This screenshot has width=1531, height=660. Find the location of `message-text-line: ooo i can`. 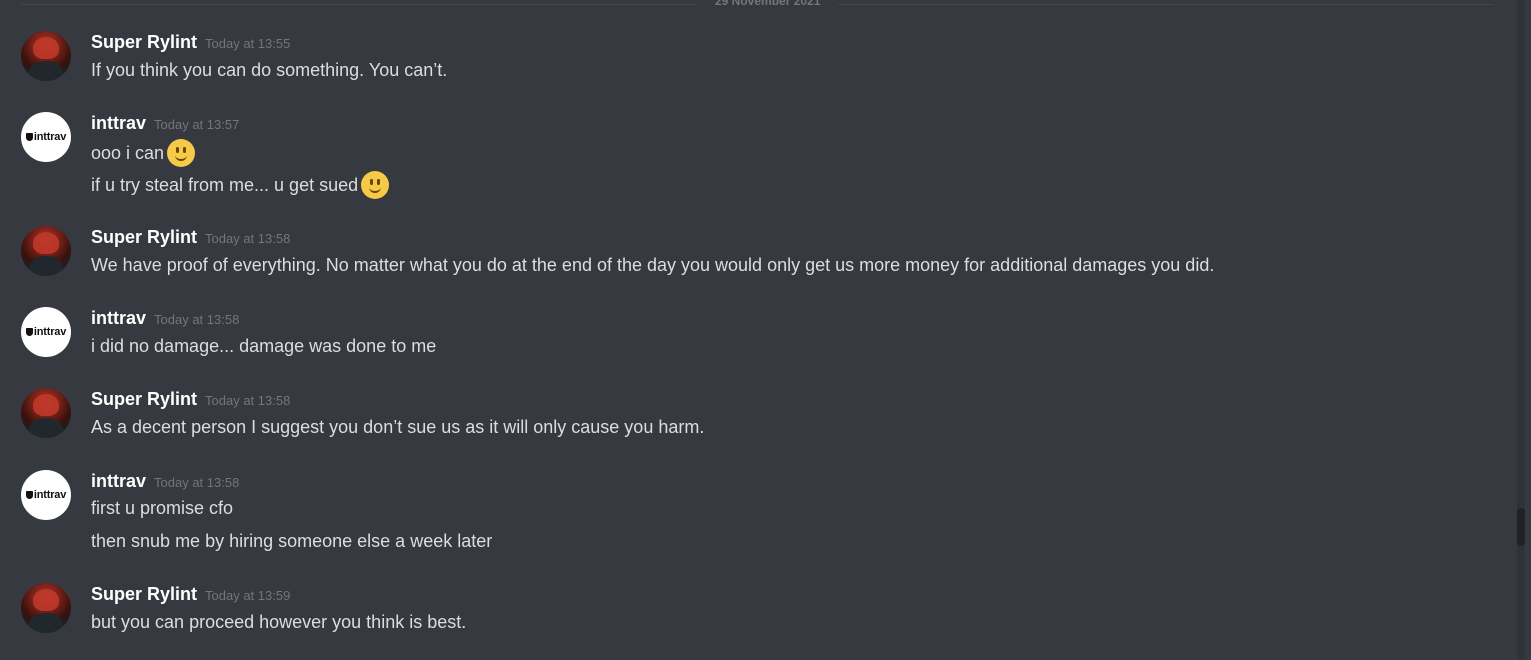

message-text-line: ooo i can is located at coordinates (143, 153).